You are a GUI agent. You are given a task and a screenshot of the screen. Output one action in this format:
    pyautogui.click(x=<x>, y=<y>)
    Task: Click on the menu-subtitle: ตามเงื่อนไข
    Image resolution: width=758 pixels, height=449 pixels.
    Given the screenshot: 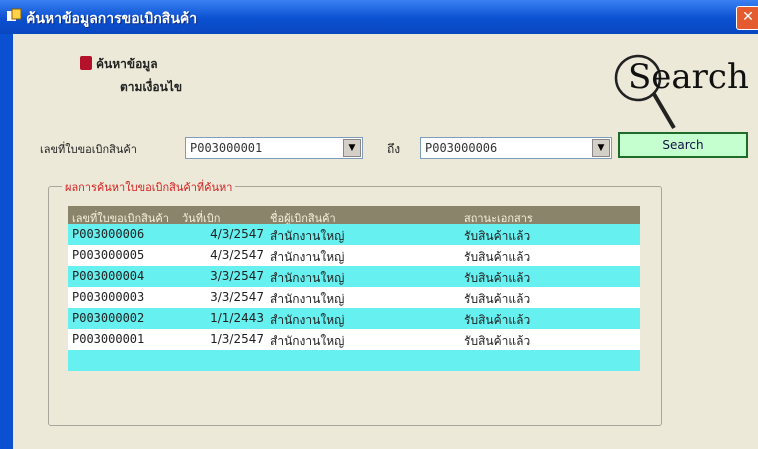 What is the action you would take?
    pyautogui.click(x=151, y=87)
    